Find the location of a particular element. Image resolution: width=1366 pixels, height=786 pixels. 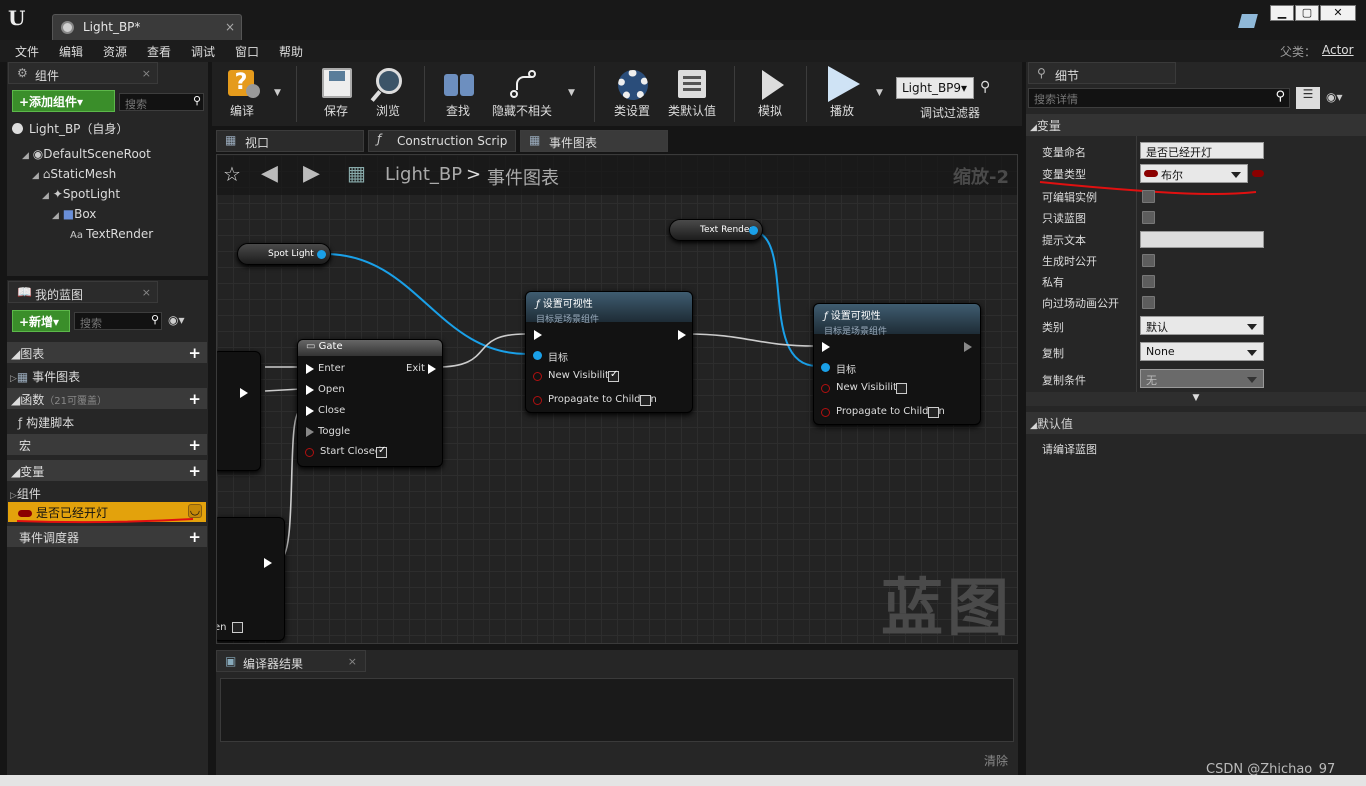

my-blueprint-tab: 📖 我的蓝图 × is located at coordinates (83, 292).